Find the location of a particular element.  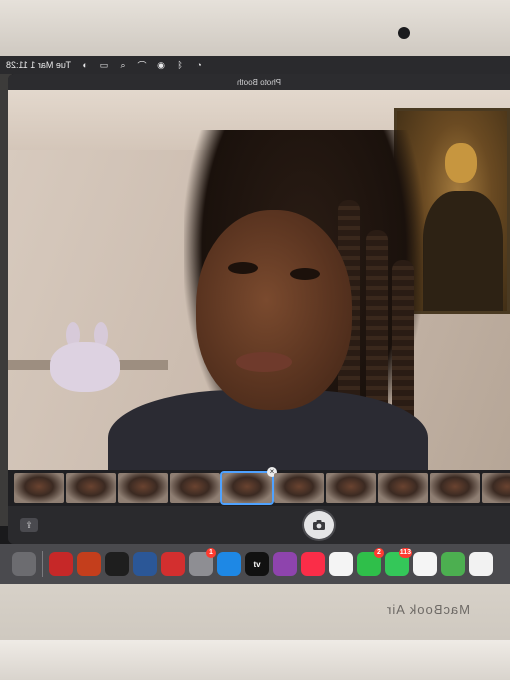

dock-item-trash is located at coordinates (24, 564).